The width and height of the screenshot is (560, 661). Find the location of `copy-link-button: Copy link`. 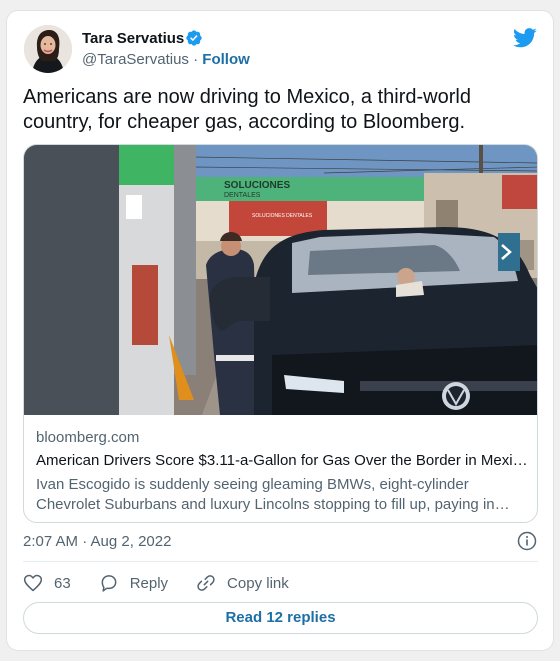

copy-link-button: Copy link is located at coordinates (242, 583).